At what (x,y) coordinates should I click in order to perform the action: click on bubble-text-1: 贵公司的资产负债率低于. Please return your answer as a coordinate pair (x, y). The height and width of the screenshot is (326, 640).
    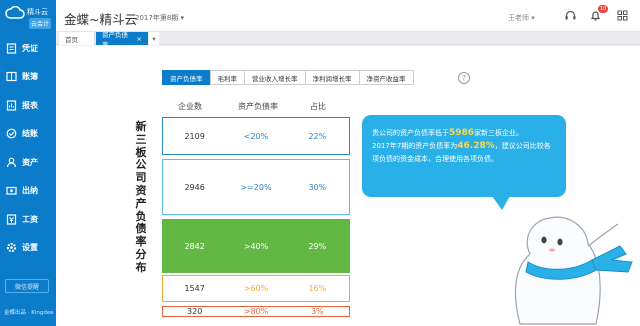
    Looking at the image, I should click on (410, 133).